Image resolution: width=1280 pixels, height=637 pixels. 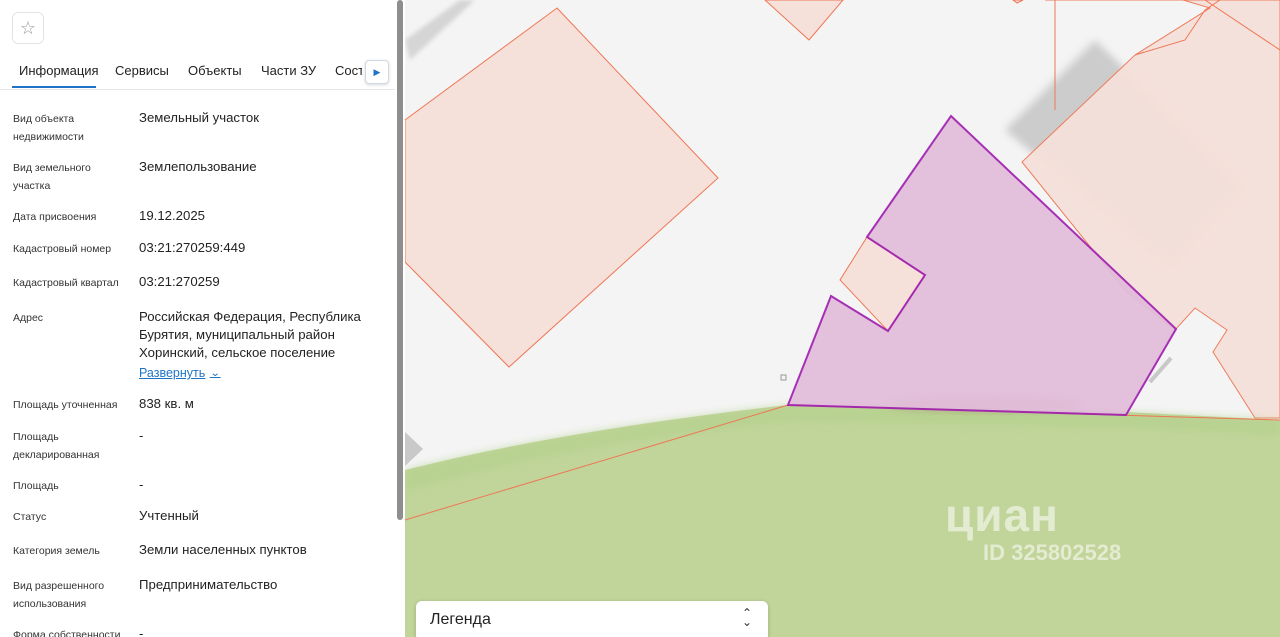 I want to click on watermark-logo: циан, so click(x=1002, y=515).